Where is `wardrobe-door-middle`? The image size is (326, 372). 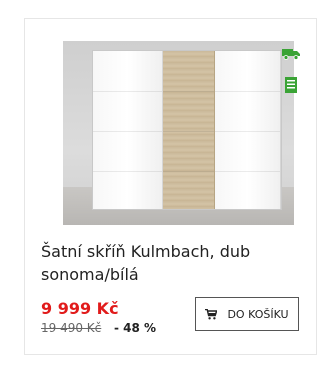 wardrobe-door-middle is located at coordinates (189, 130).